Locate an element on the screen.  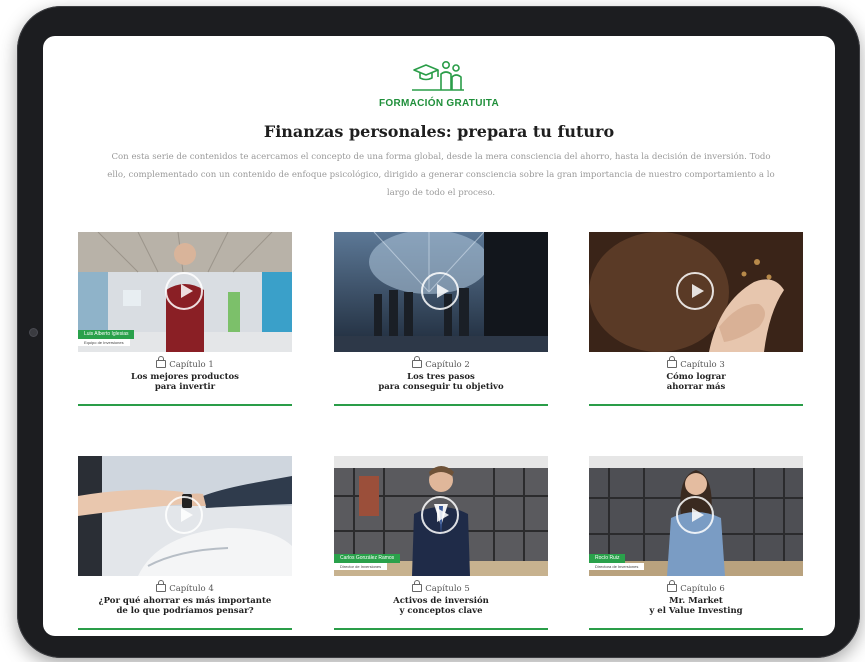
chapter-card-3: Capítulo 3 Cómo lograr ahorrar más is located at coordinates (696, 320).